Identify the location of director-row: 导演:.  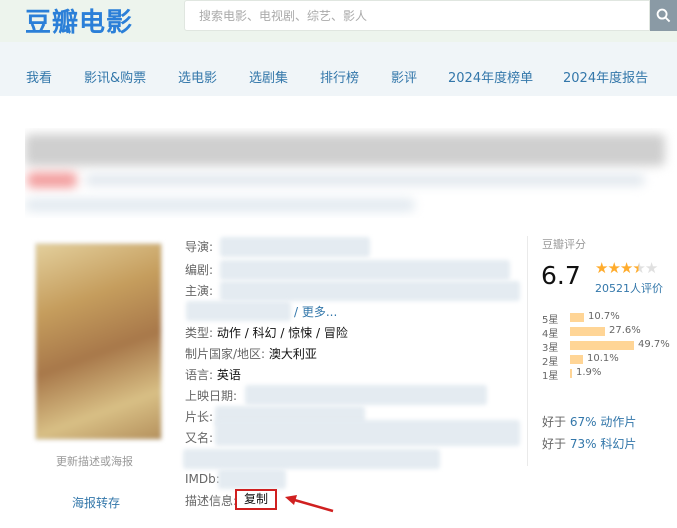
(199, 246).